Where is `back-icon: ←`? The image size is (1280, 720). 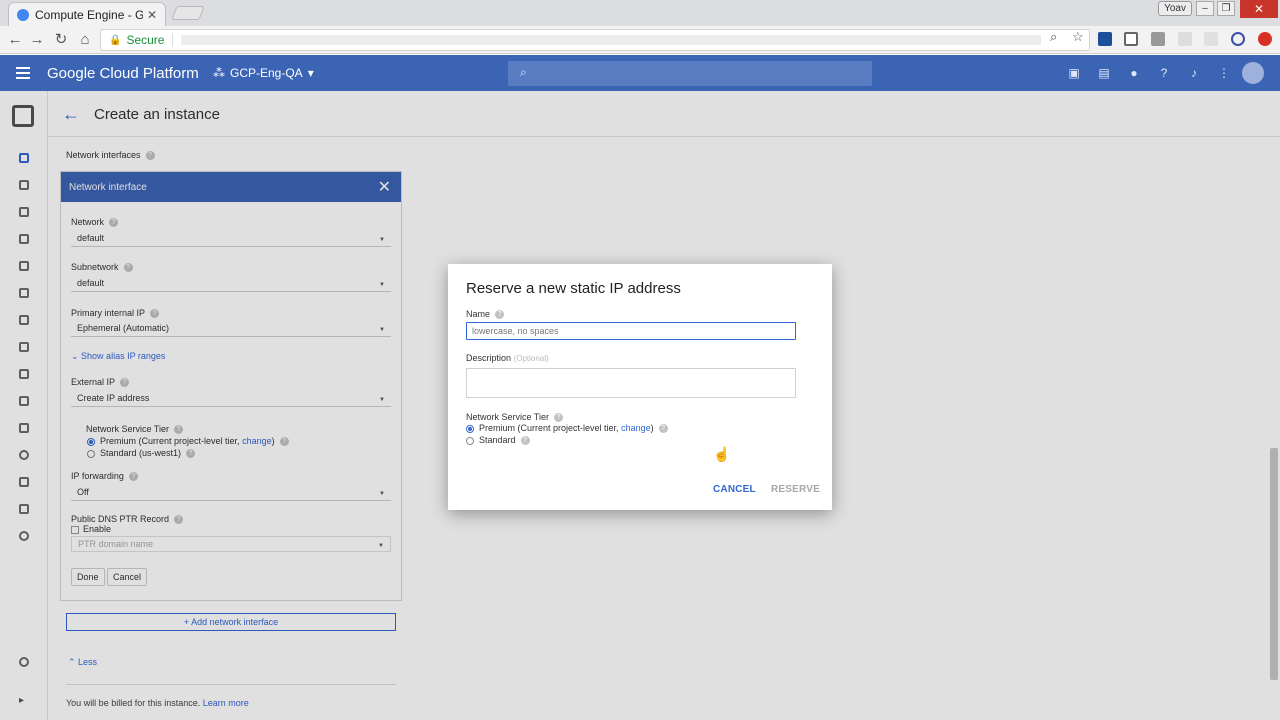
back-icon: ← is located at coordinates (15, 40).